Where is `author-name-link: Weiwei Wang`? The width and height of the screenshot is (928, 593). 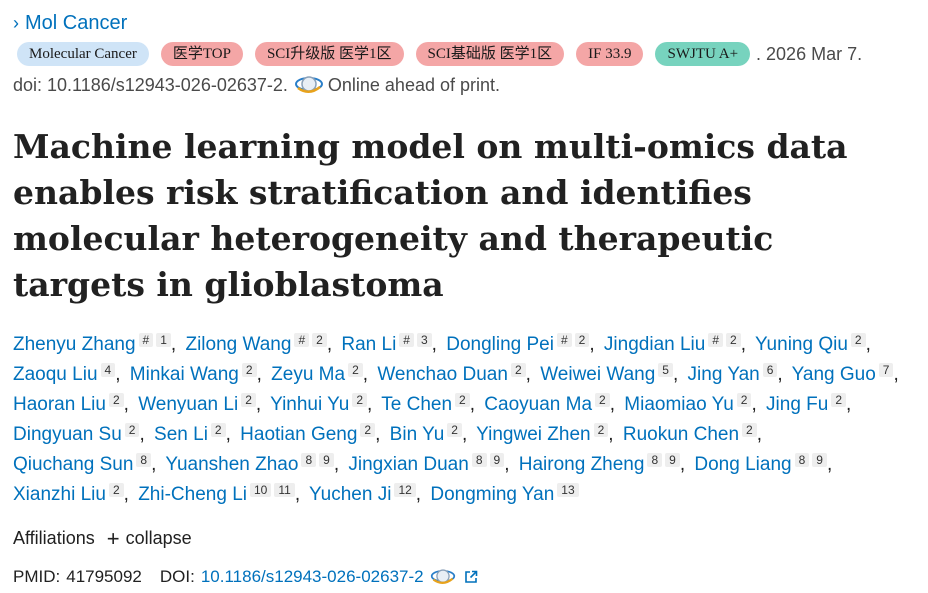
author-name-link: Weiwei Wang is located at coordinates (597, 374).